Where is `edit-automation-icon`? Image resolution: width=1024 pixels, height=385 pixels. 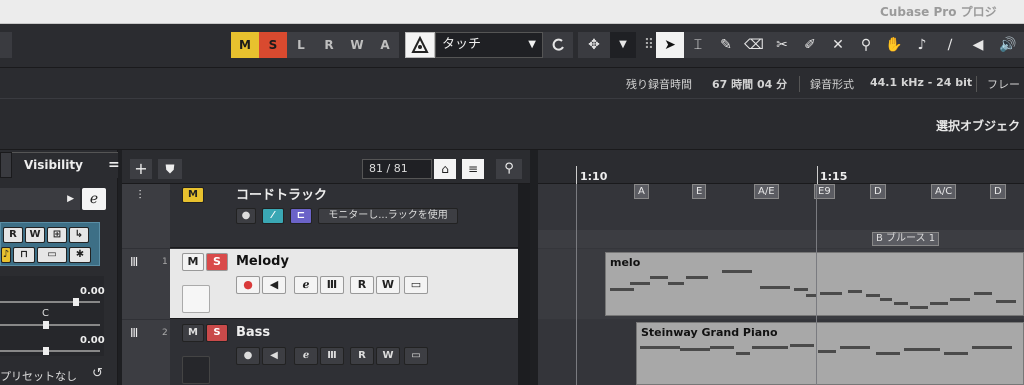
edit-automation-icon is located at coordinates (558, 45).